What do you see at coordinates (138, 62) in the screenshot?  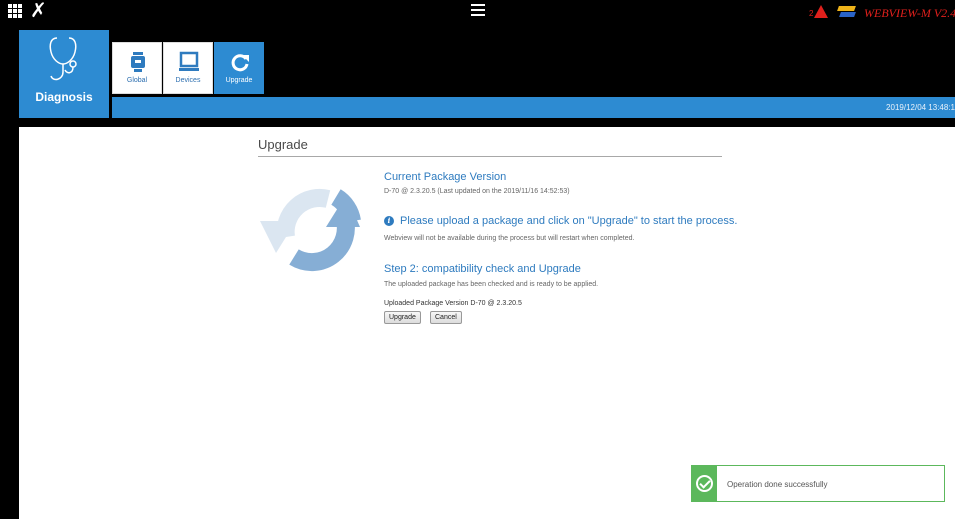 I see `pump-icon` at bounding box center [138, 62].